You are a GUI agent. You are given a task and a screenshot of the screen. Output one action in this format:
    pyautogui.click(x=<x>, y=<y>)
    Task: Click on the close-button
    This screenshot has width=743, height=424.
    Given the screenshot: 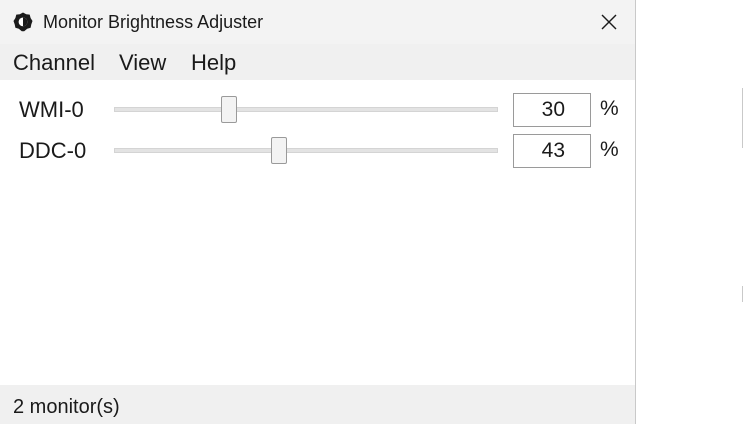 What is the action you would take?
    pyautogui.click(x=608, y=22)
    